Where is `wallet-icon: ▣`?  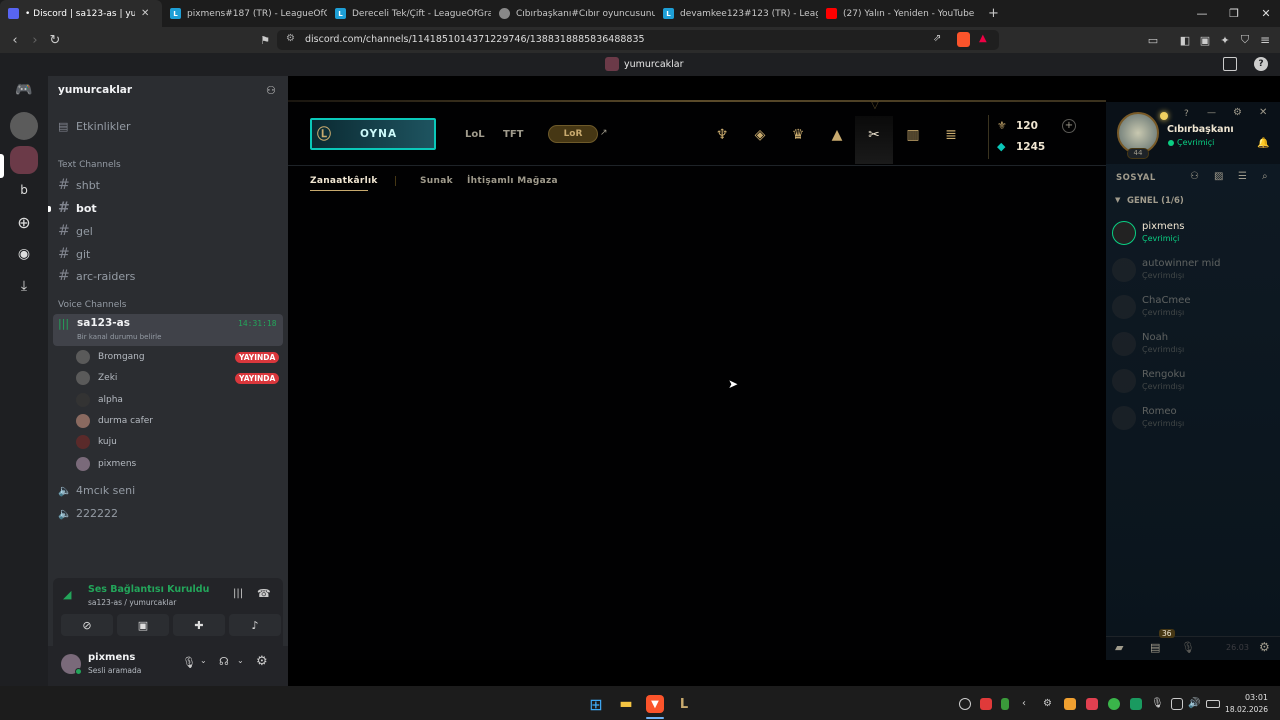
wallet-icon: ▣ is located at coordinates (1205, 40).